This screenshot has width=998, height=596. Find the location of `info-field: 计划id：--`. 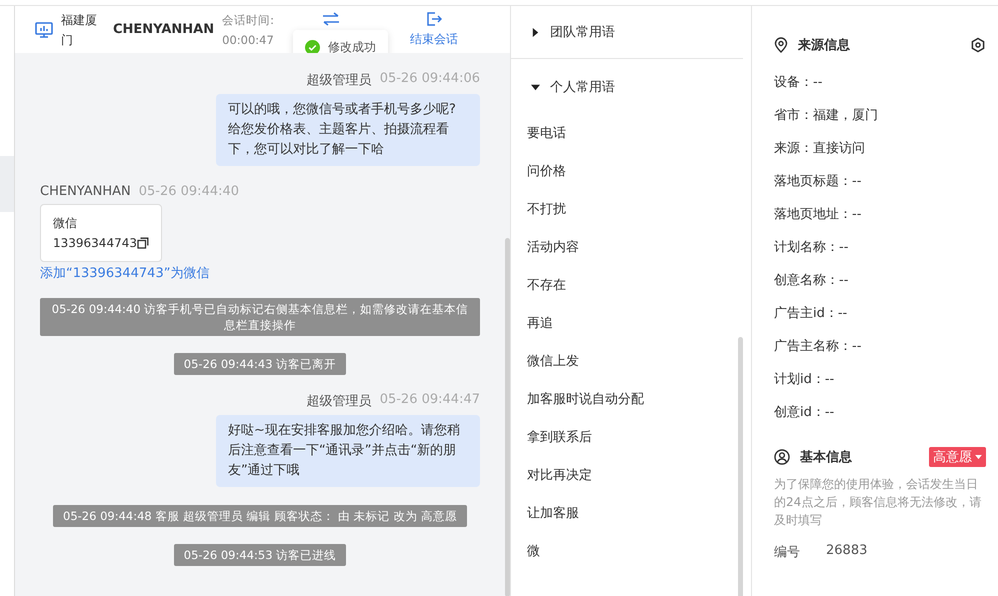

info-field: 计划id：-- is located at coordinates (880, 379).